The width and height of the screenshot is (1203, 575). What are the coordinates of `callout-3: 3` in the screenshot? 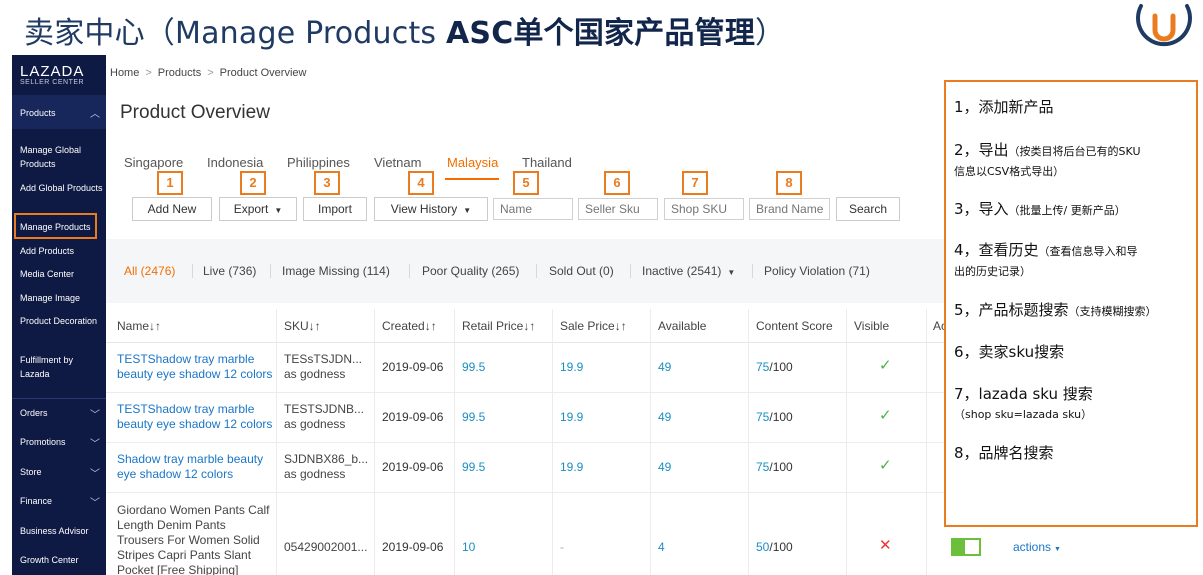 It's located at (327, 183).